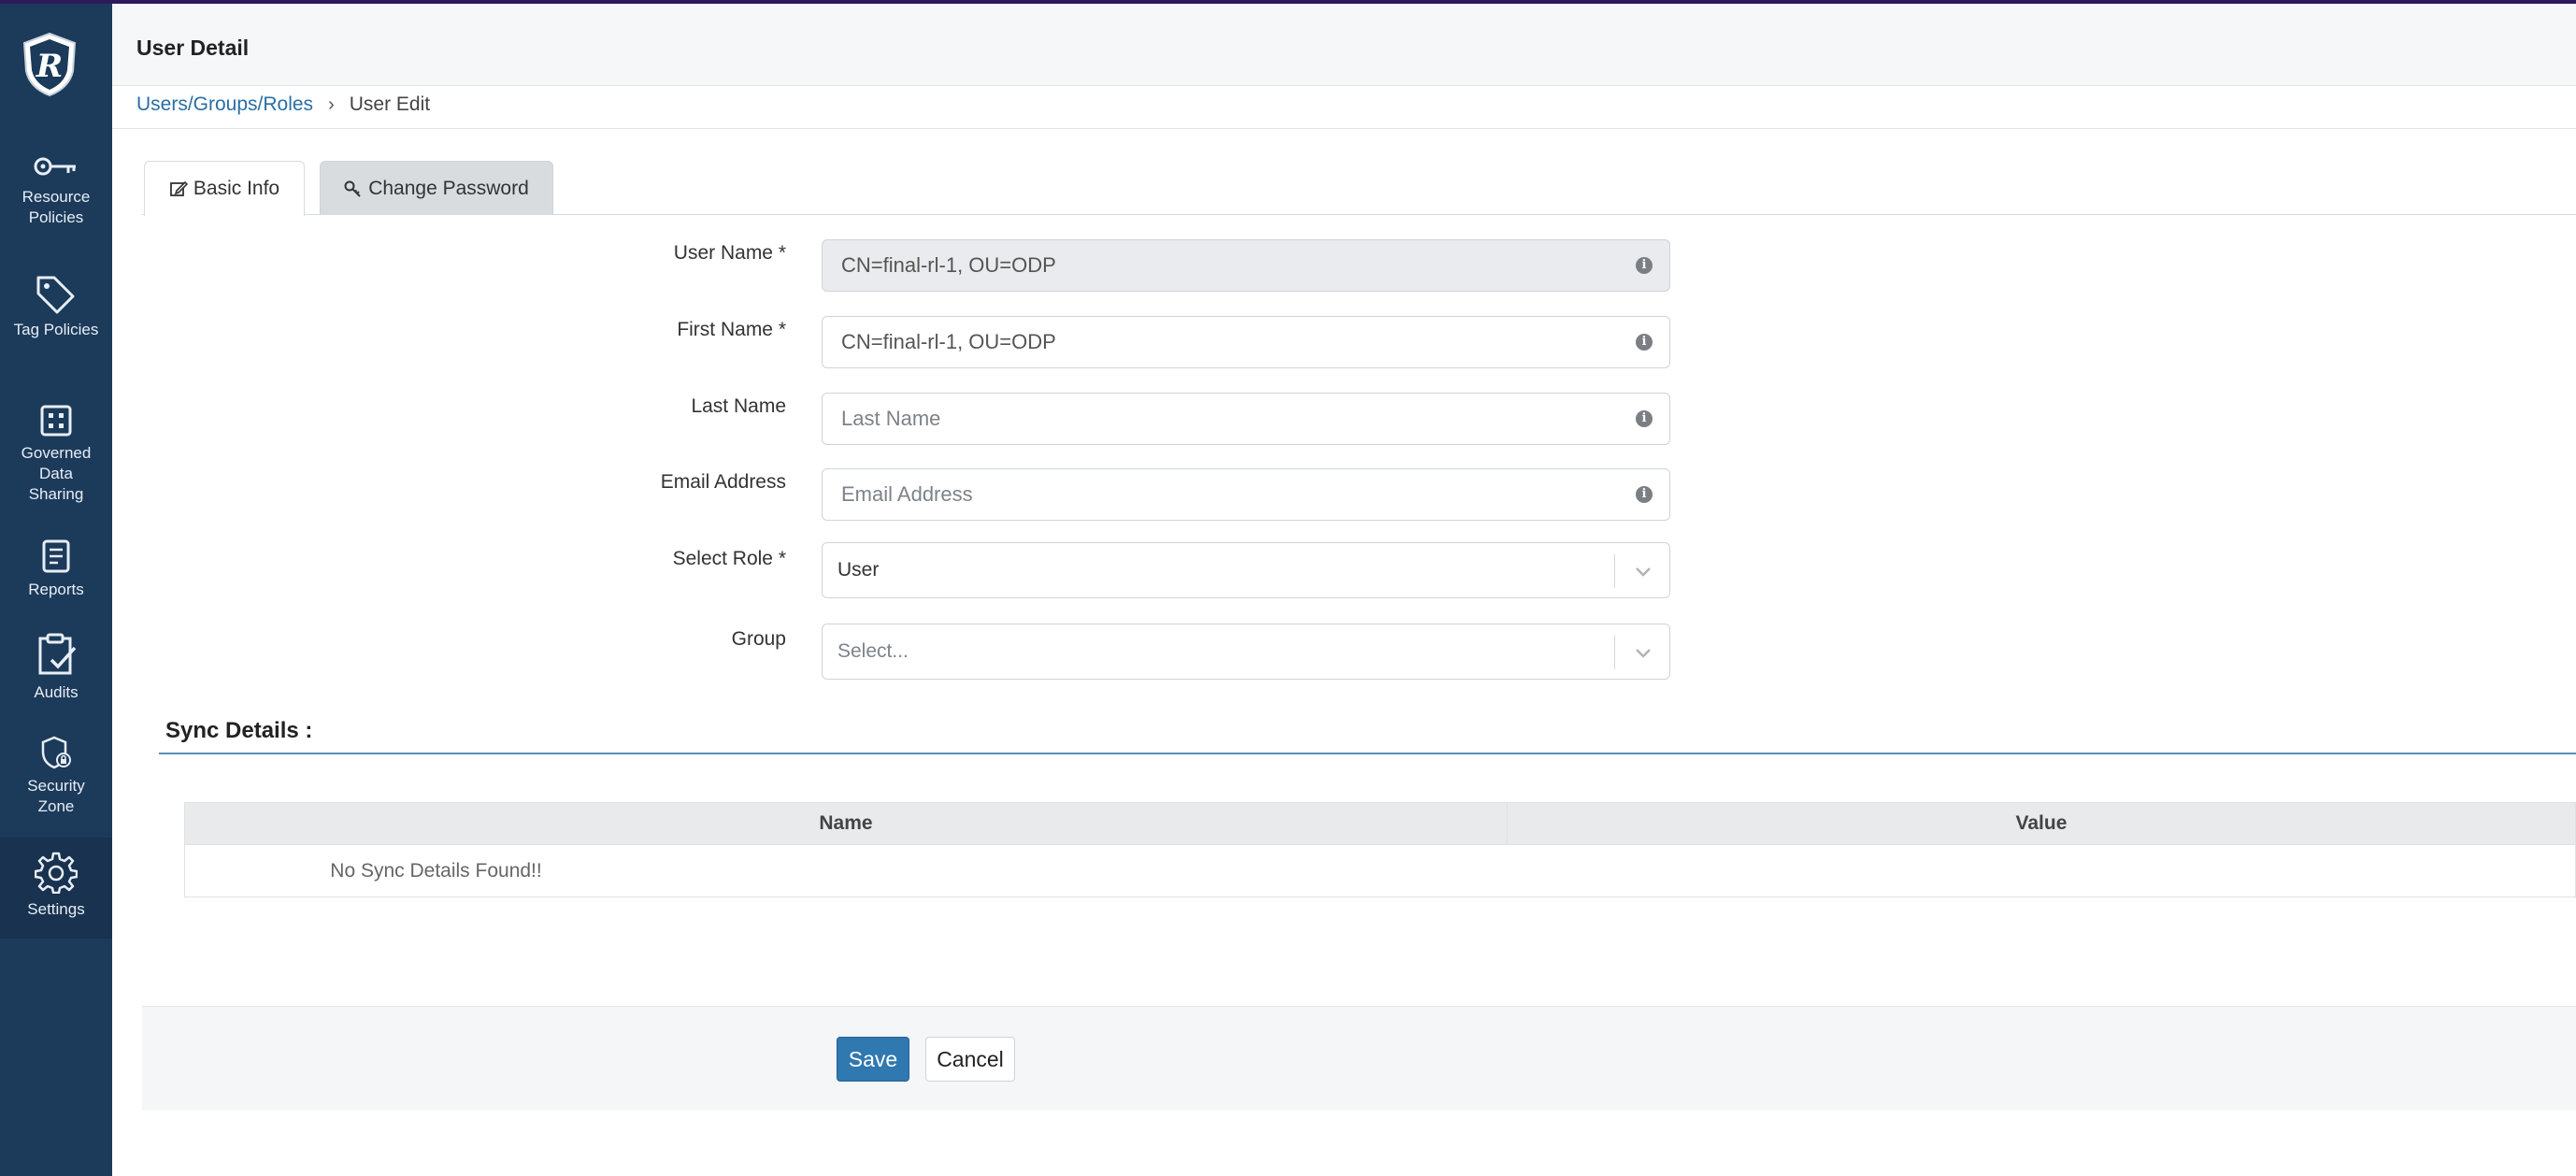  I want to click on page-title: User Detail, so click(193, 48).